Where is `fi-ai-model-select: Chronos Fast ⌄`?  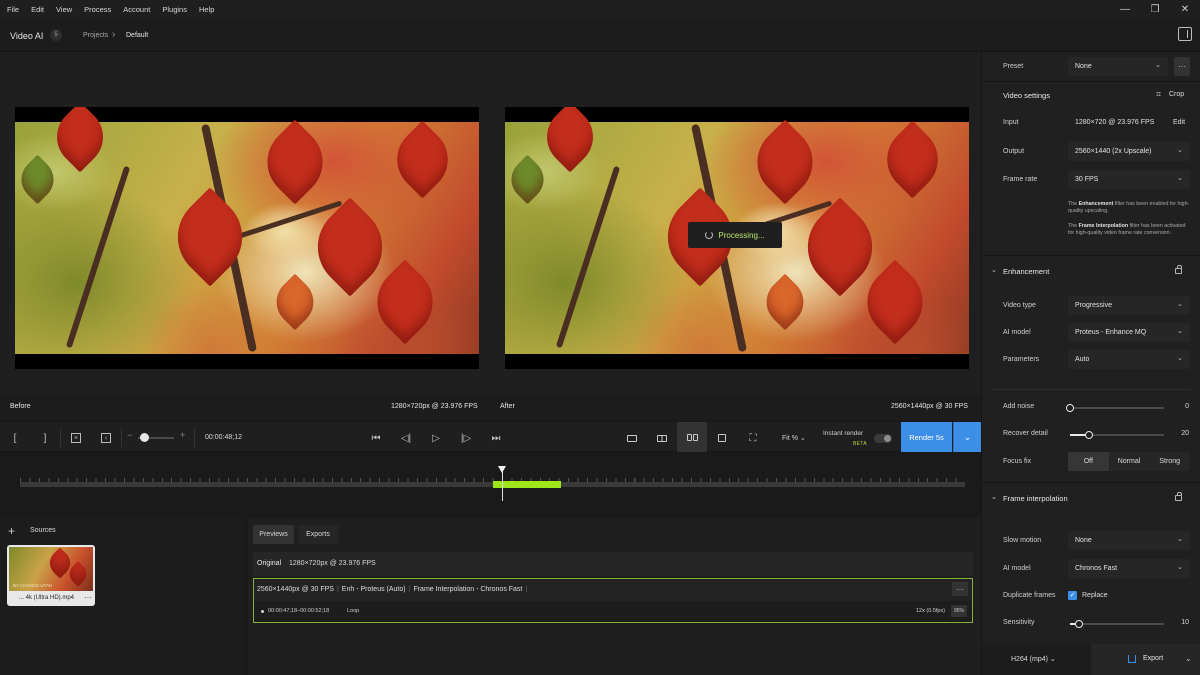 fi-ai-model-select: Chronos Fast ⌄ is located at coordinates (1129, 568).